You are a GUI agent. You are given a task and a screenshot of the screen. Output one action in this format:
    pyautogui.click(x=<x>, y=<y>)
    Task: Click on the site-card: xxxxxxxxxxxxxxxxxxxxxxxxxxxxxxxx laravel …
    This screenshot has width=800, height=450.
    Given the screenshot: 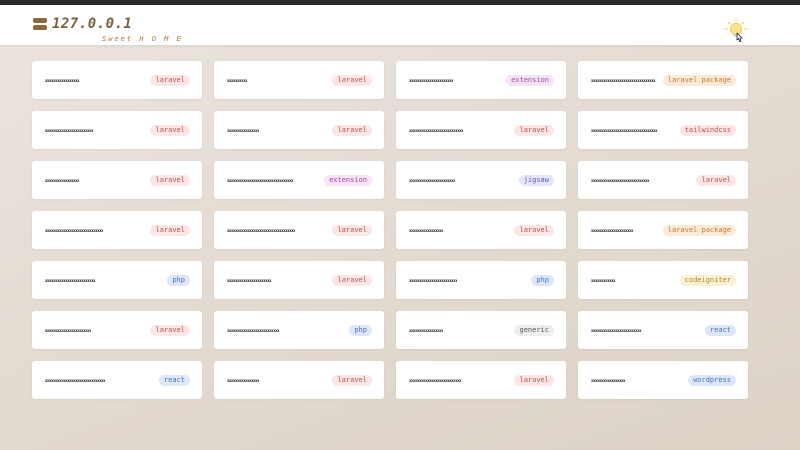 What is the action you would take?
    pyautogui.click(x=663, y=80)
    